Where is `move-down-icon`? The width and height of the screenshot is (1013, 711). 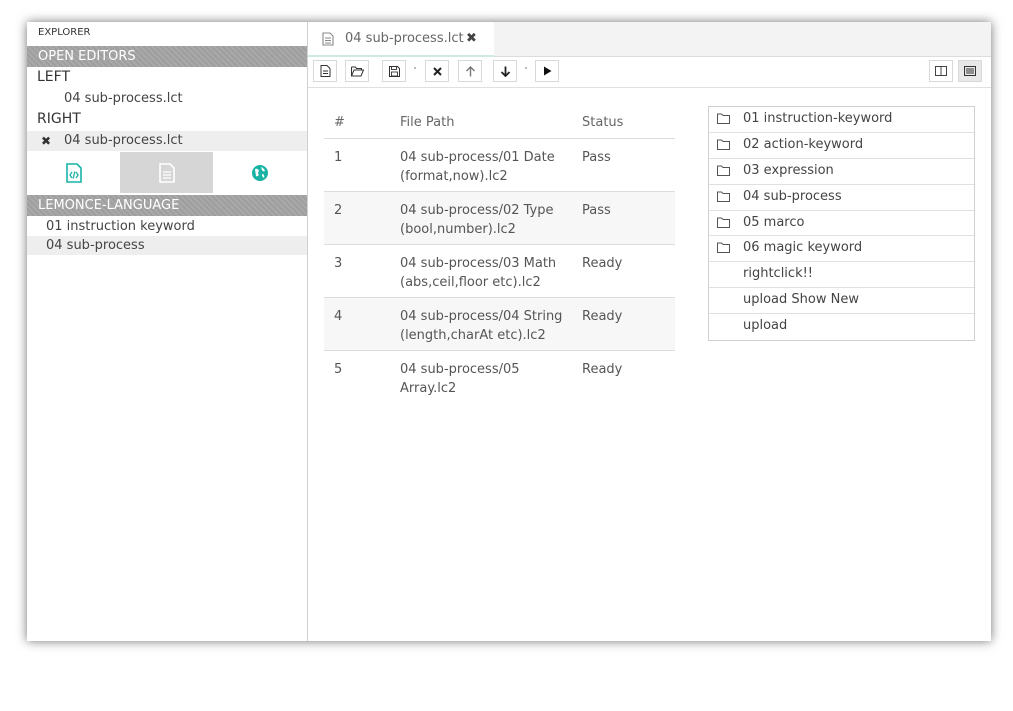
move-down-icon is located at coordinates (505, 71).